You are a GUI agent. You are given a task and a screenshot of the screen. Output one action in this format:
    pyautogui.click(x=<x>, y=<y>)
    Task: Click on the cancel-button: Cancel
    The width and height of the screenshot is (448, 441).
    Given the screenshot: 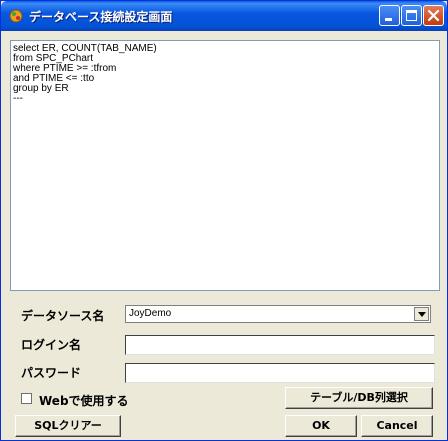 What is the action you would take?
    pyautogui.click(x=397, y=426)
    